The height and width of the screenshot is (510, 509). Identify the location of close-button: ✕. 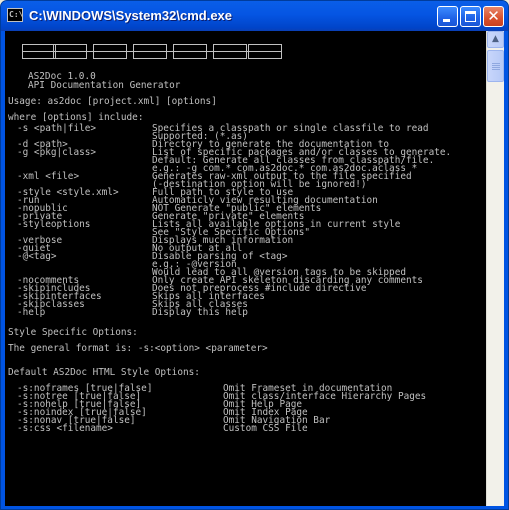
(493, 16).